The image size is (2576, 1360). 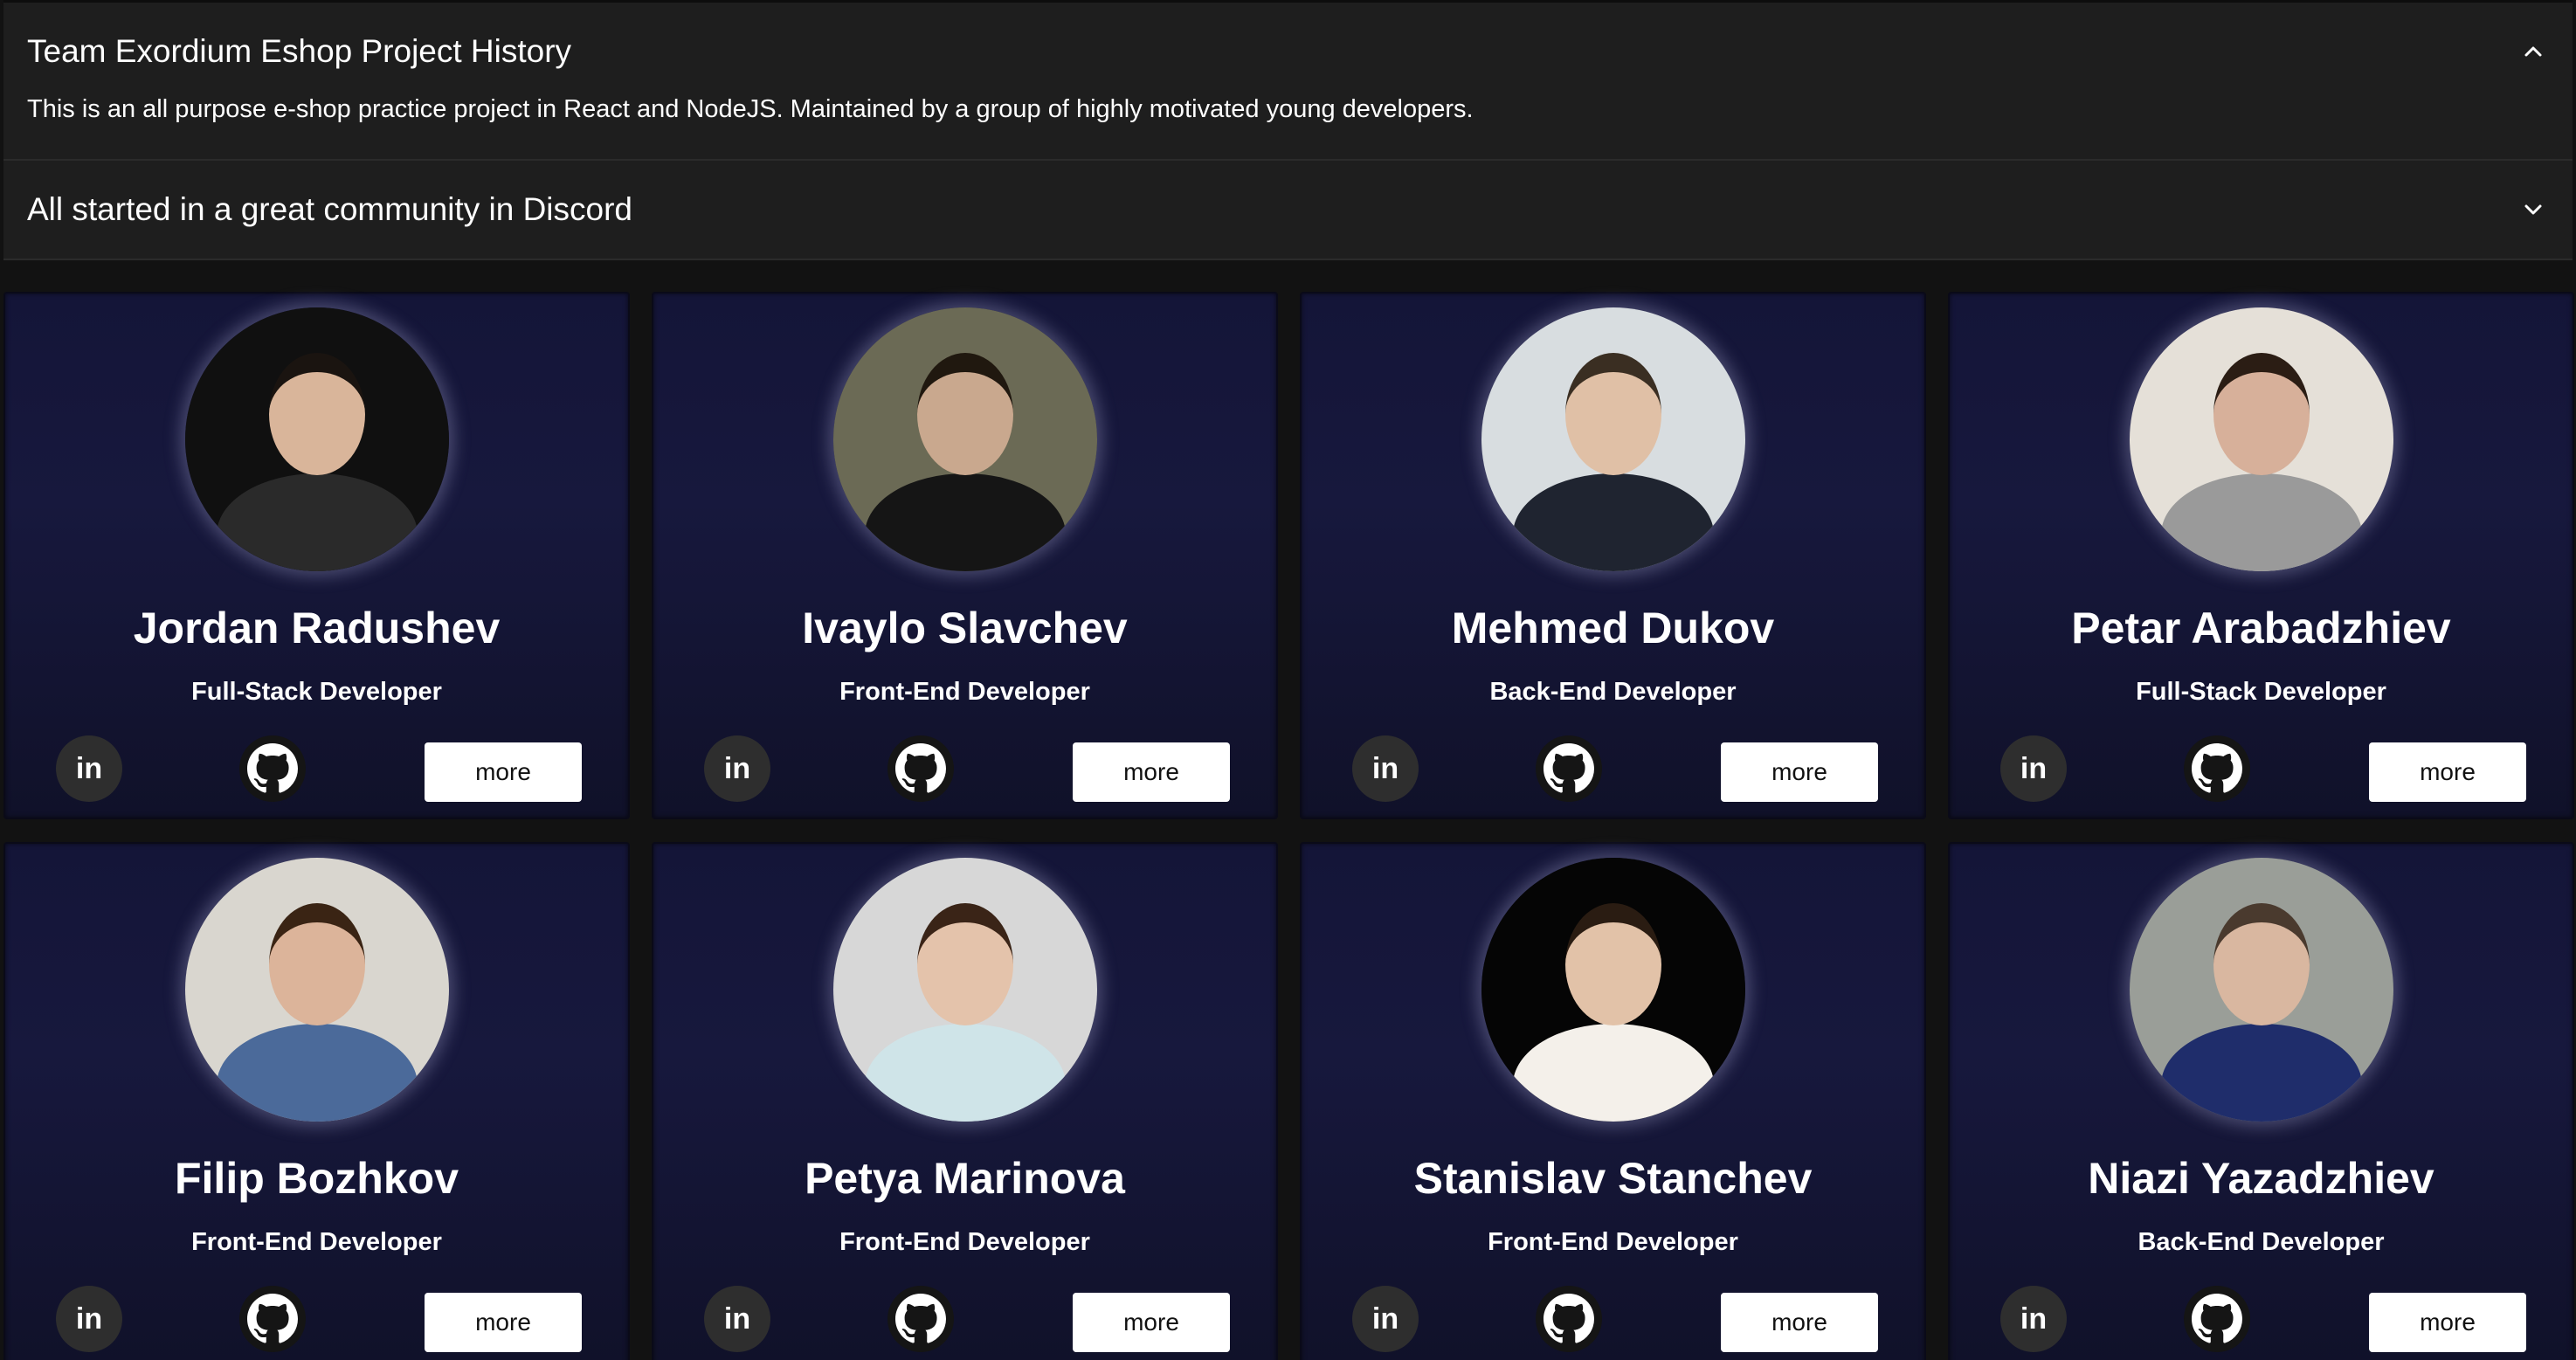 I want to click on accordion-summary-history: Team Exordium Eshop Project History, so click(x=1288, y=51).